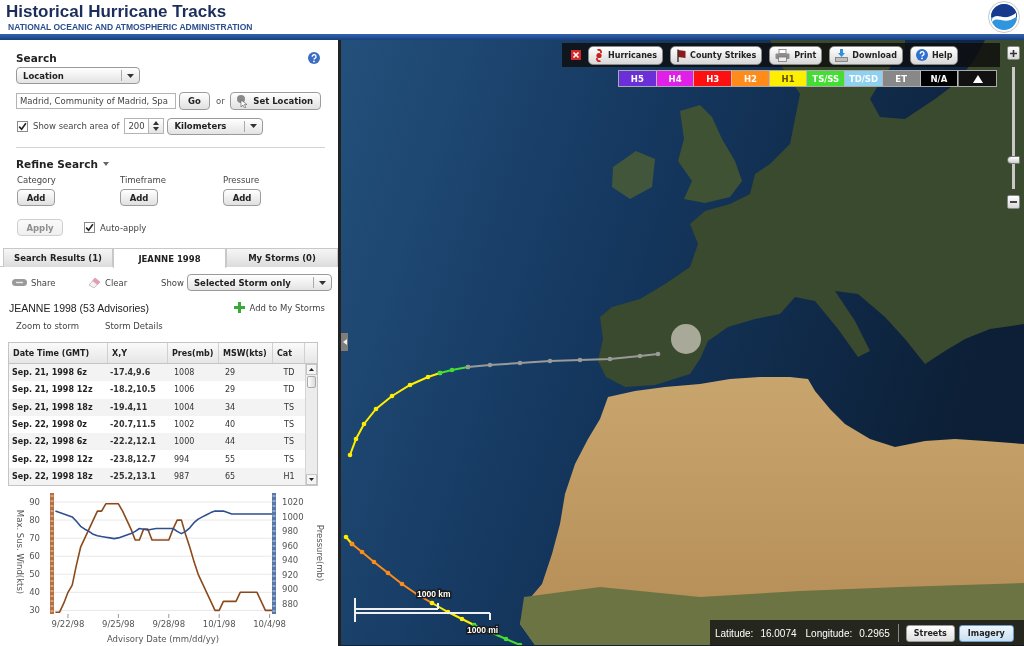 The height and width of the screenshot is (646, 1024). What do you see at coordinates (182, 459) in the screenshot?
I see `table-cell-text: 994` at bounding box center [182, 459].